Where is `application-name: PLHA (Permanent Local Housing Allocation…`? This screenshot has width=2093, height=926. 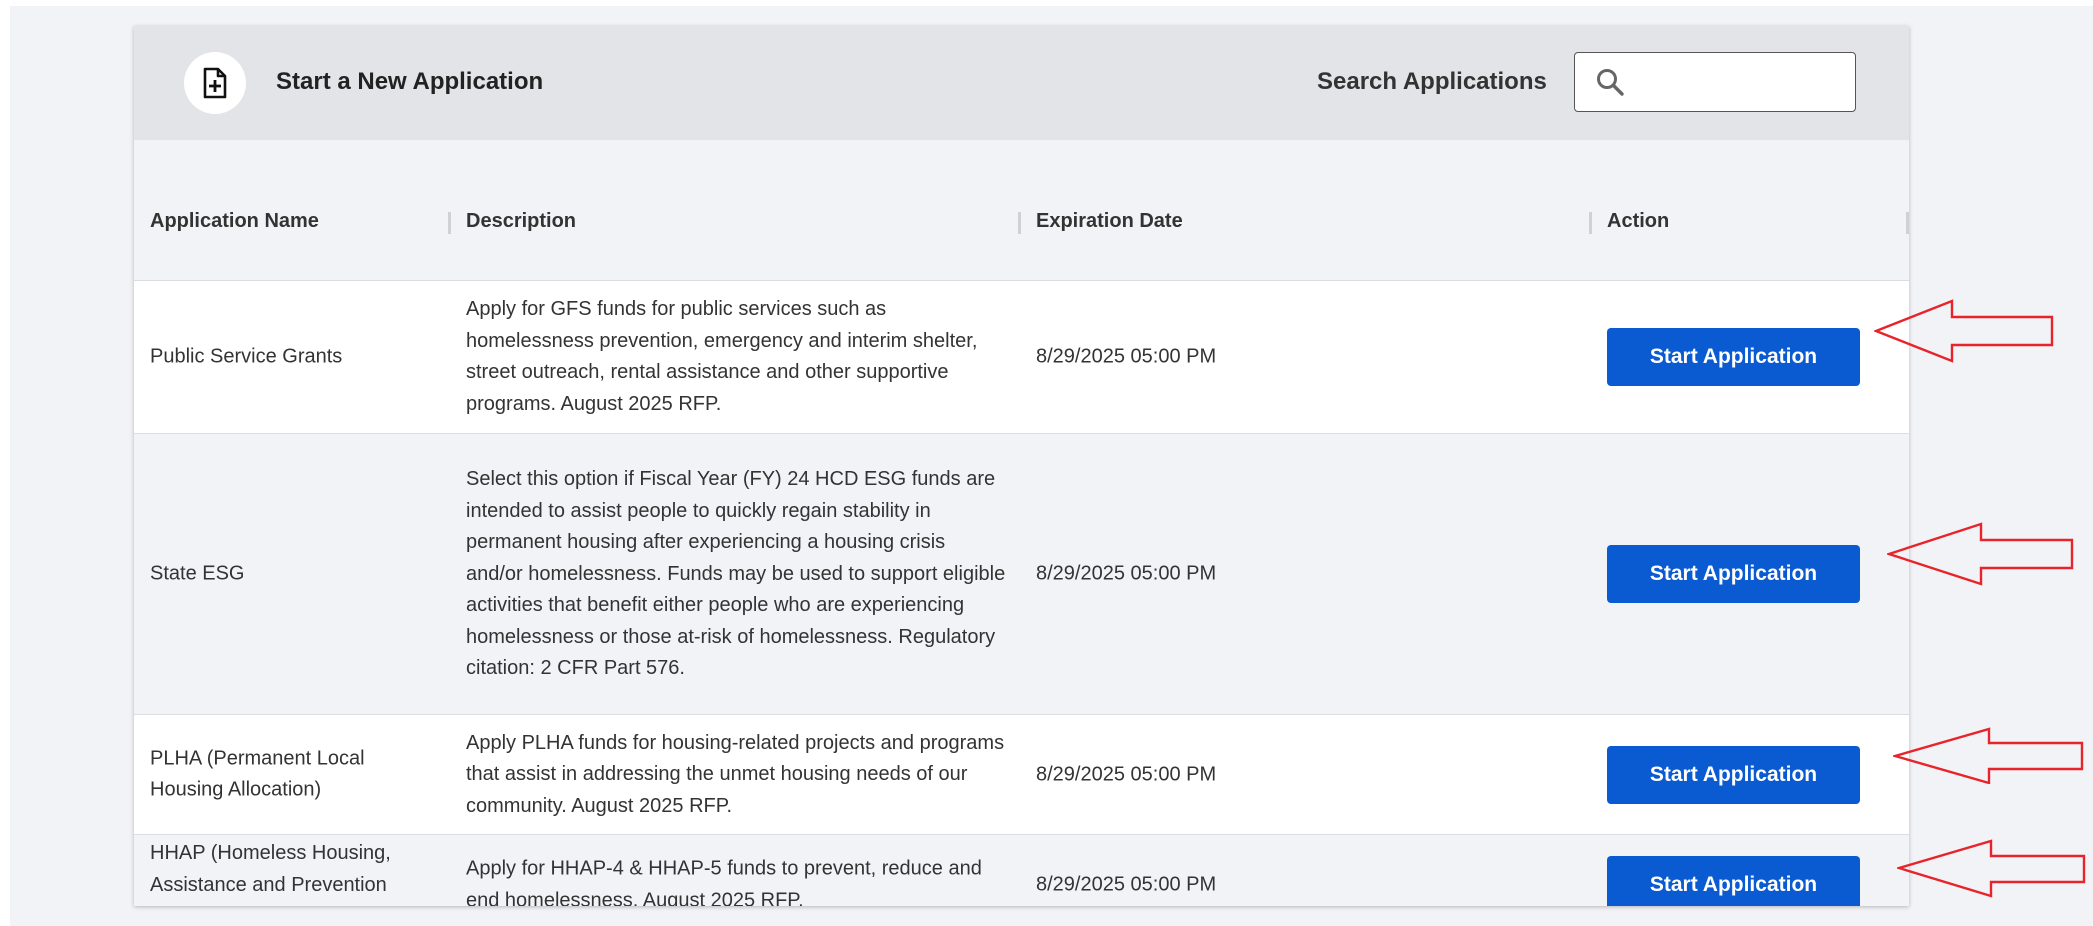 application-name: PLHA (Permanent Local Housing Allocation… is located at coordinates (257, 774).